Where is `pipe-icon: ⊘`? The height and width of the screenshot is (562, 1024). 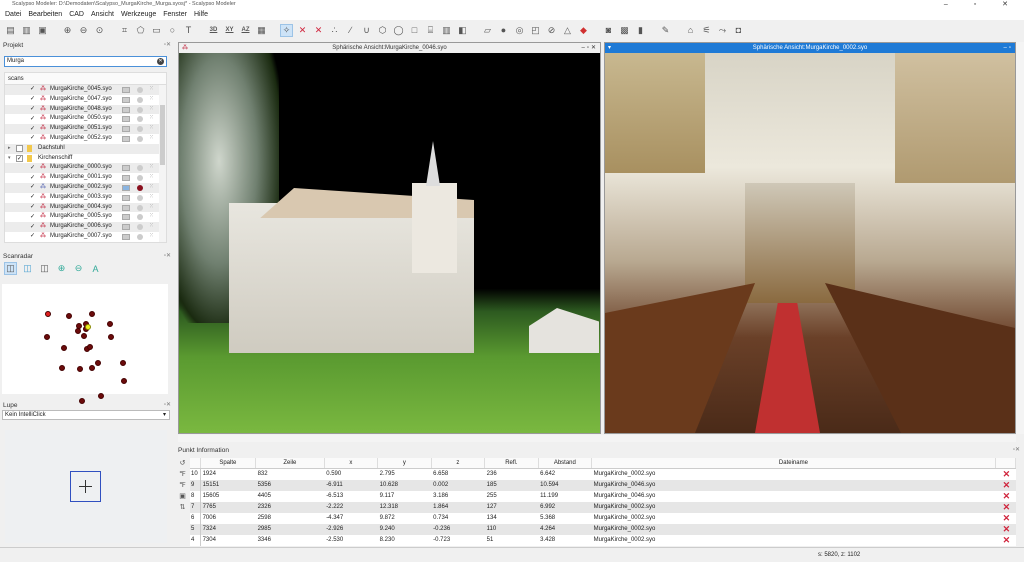
pipe-icon: ⊘ is located at coordinates (551, 30).